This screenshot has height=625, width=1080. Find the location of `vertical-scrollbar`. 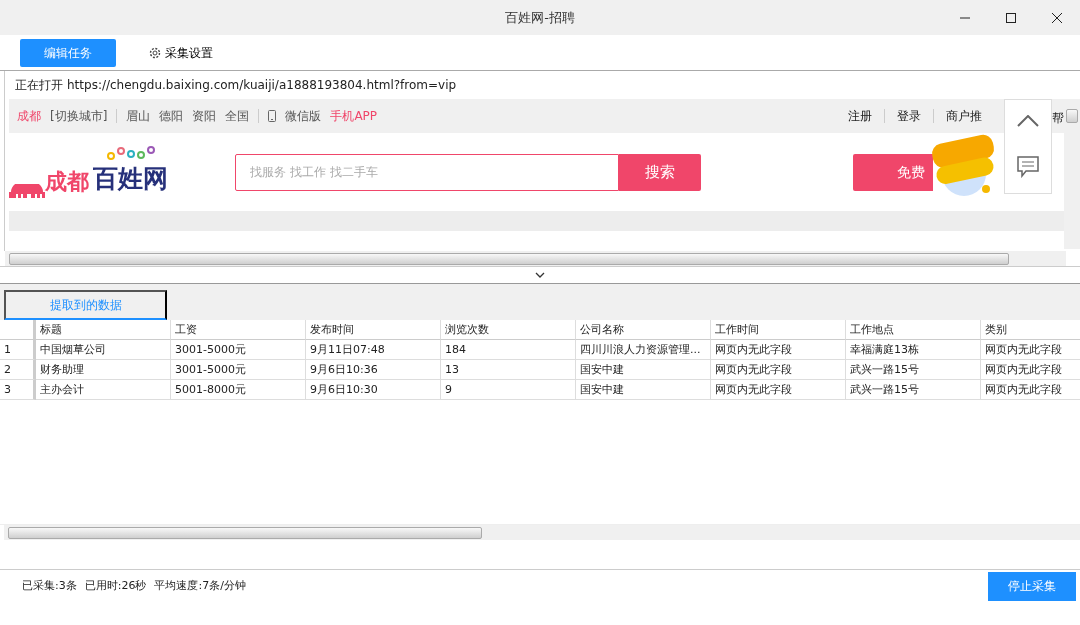

vertical-scrollbar is located at coordinates (1072, 174).